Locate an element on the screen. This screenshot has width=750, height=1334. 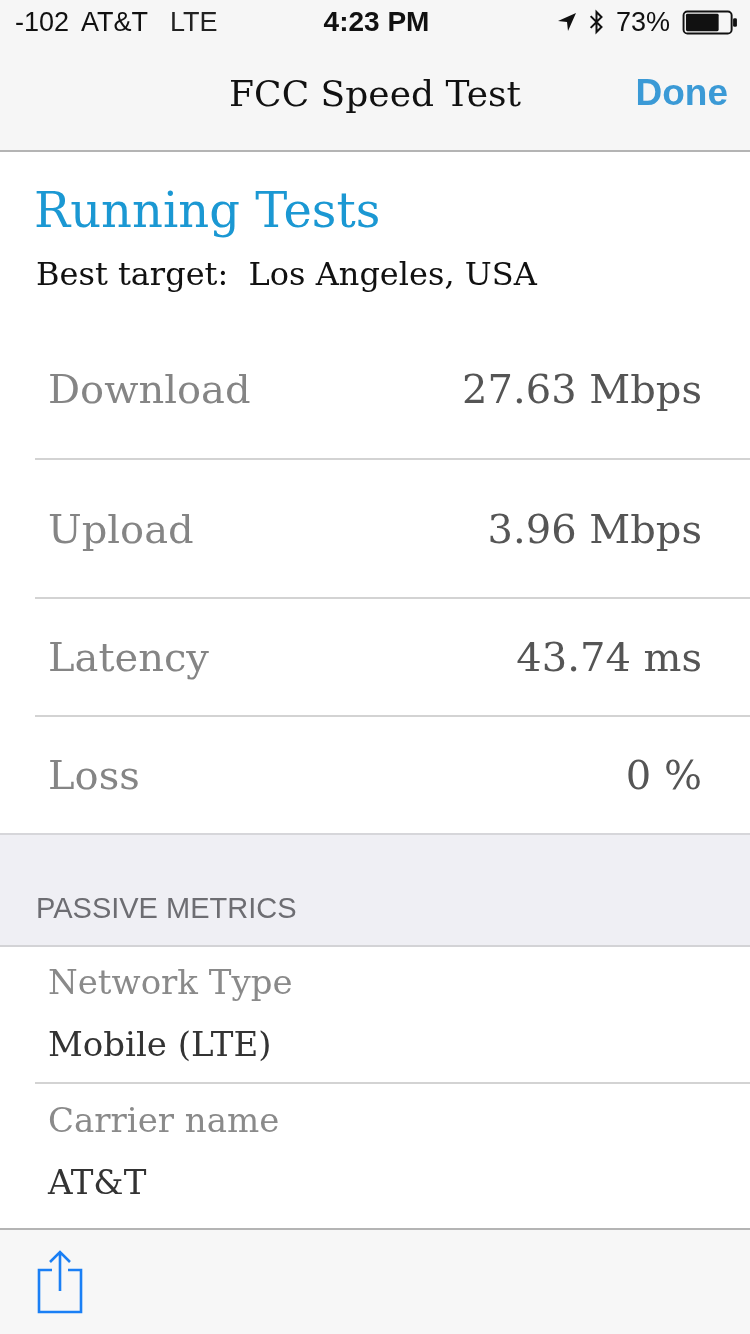
done-button: Done is located at coordinates (681, 93).